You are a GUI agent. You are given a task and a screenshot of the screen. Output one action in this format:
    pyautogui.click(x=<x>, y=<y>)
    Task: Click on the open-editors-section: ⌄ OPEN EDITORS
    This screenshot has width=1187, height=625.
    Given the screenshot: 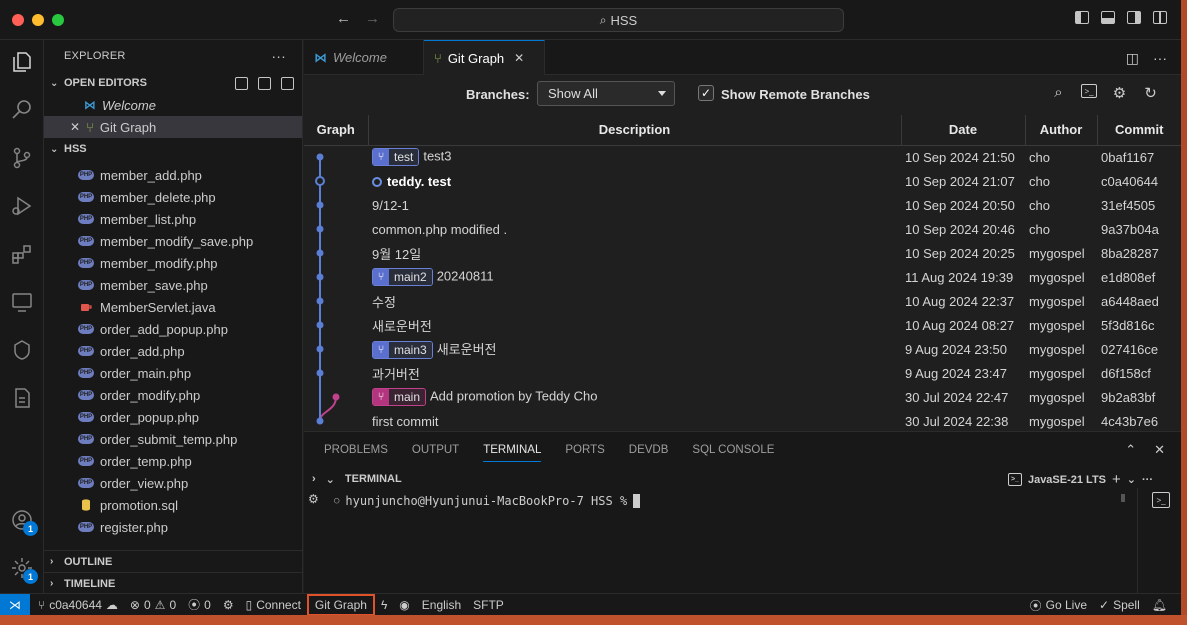 What is the action you would take?
    pyautogui.click(x=173, y=83)
    